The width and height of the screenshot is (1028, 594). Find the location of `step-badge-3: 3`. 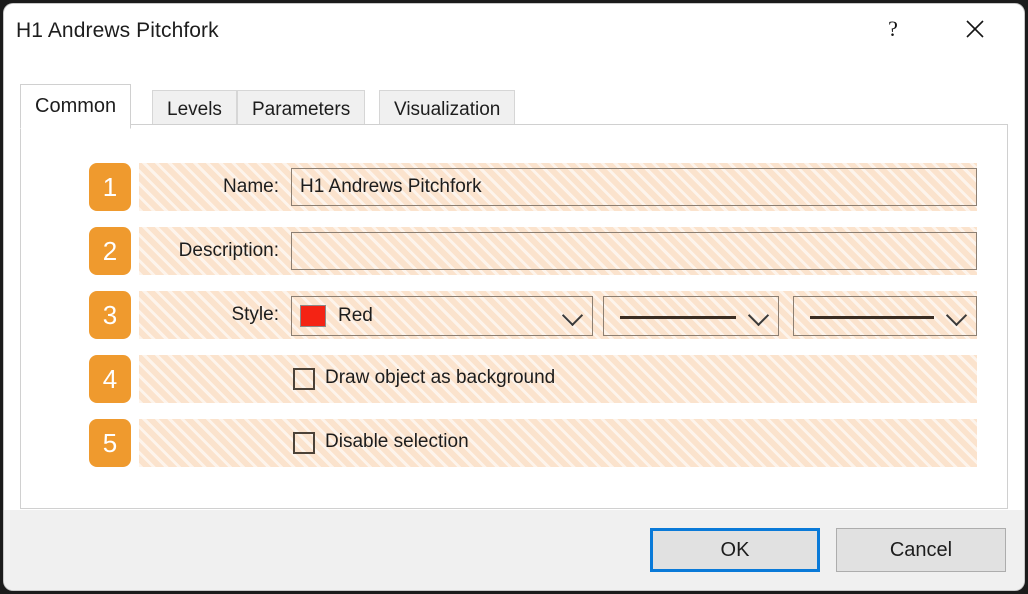

step-badge-3: 3 is located at coordinates (110, 315).